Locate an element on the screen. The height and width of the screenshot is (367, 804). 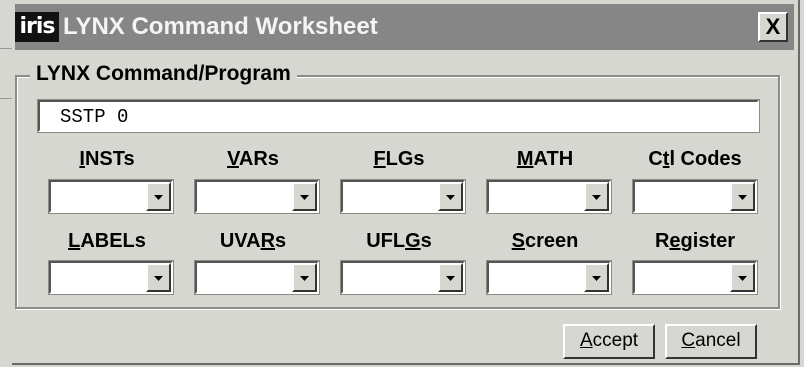
command-input: SSTP 0 is located at coordinates (398, 116).